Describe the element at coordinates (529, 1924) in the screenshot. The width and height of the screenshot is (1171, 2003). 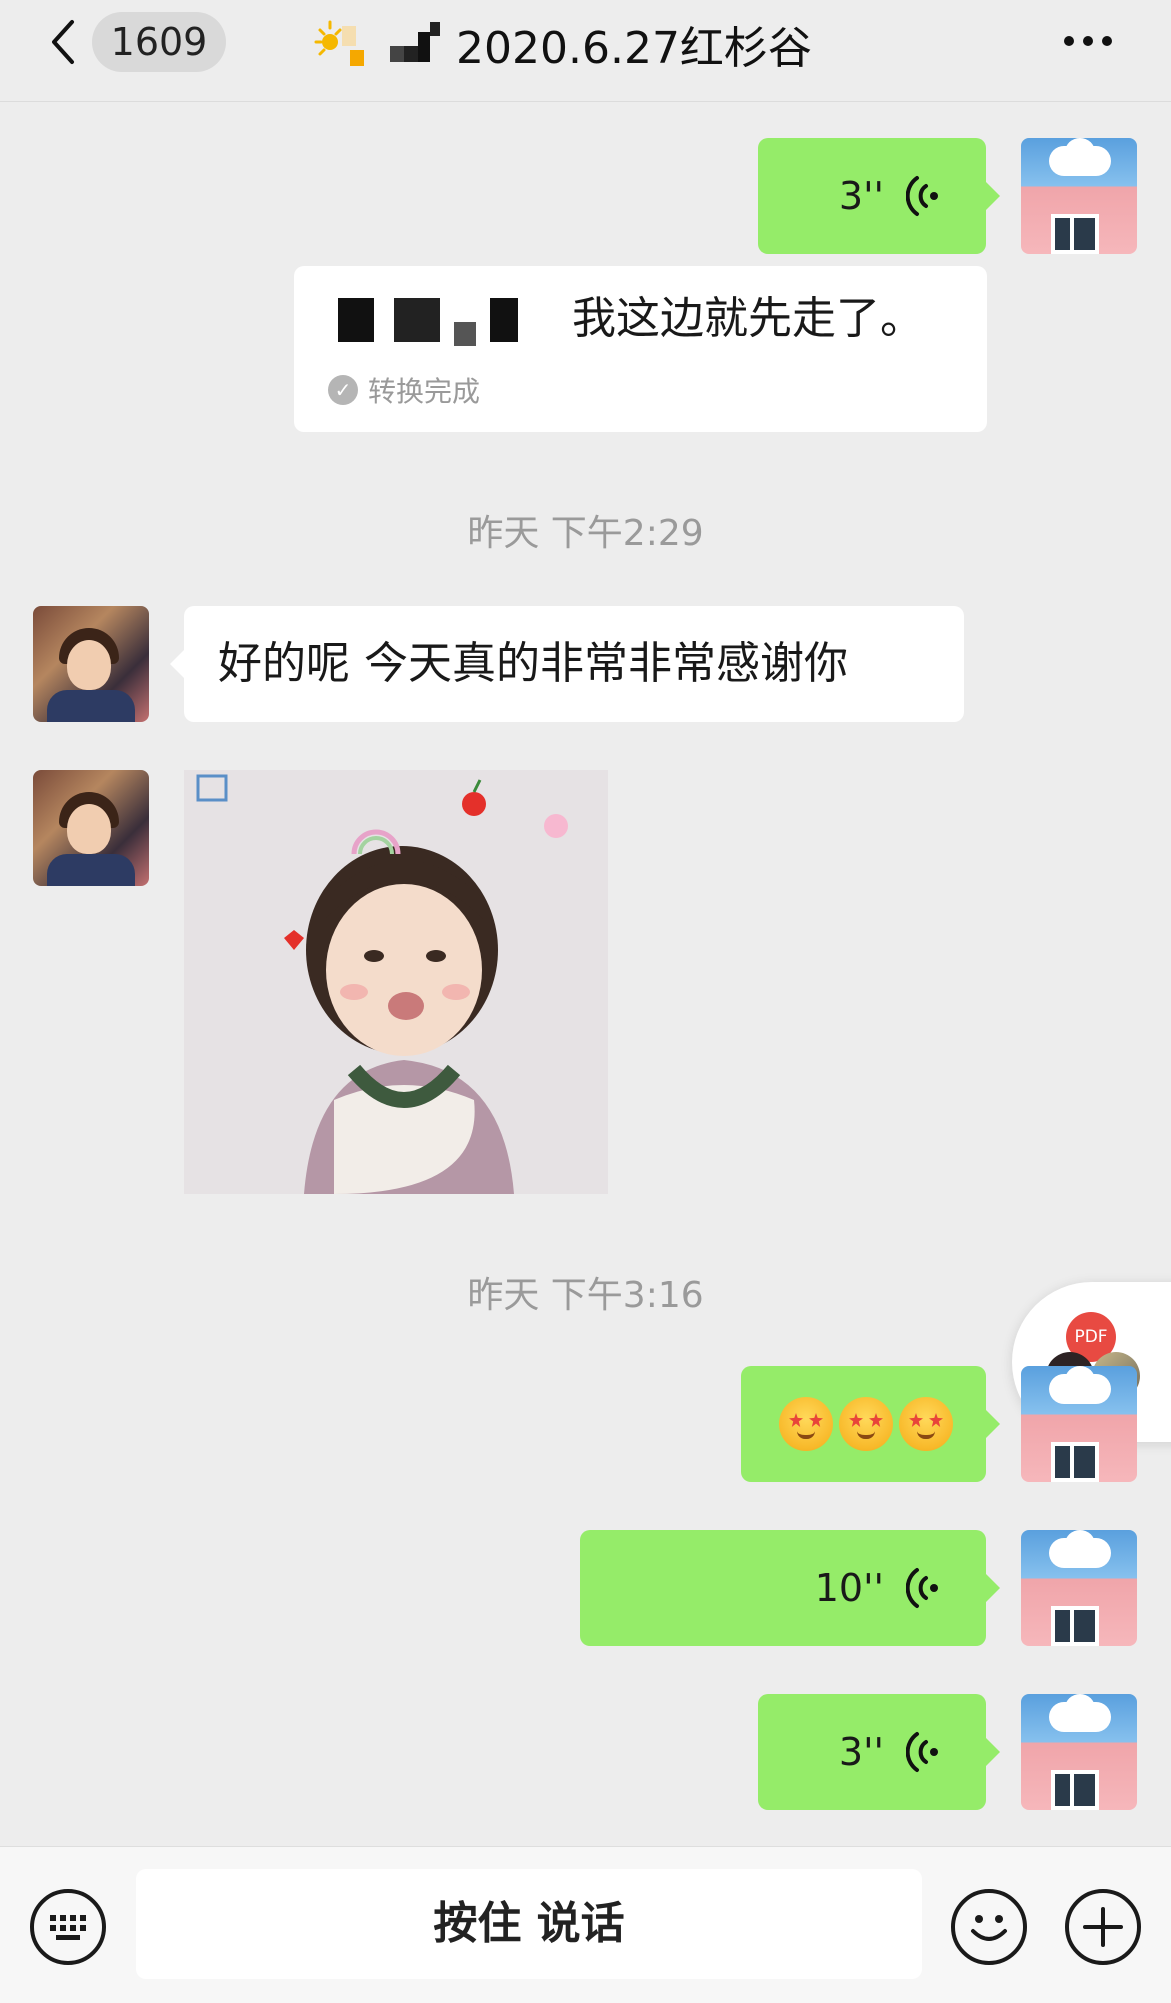
I see `hold-to-talk-button: 按住 说话` at that location.